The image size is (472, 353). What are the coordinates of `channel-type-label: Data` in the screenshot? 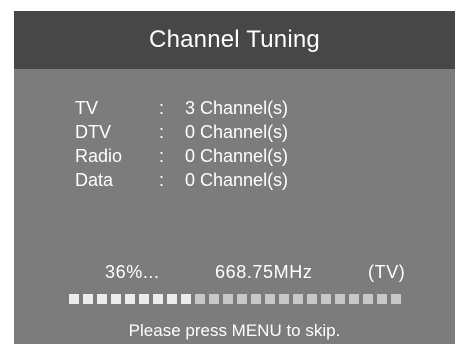 It's located at (94, 180).